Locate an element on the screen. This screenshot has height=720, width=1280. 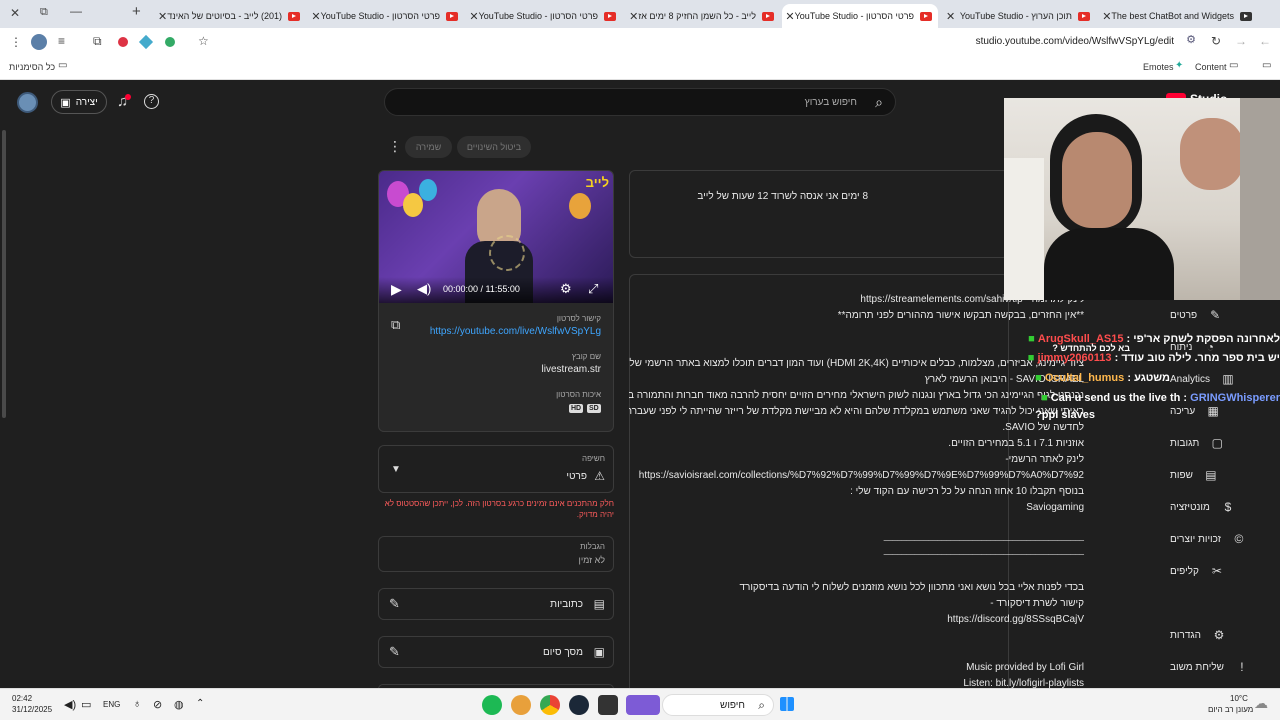
visibility-label: חשיפה is located at coordinates (593, 458).